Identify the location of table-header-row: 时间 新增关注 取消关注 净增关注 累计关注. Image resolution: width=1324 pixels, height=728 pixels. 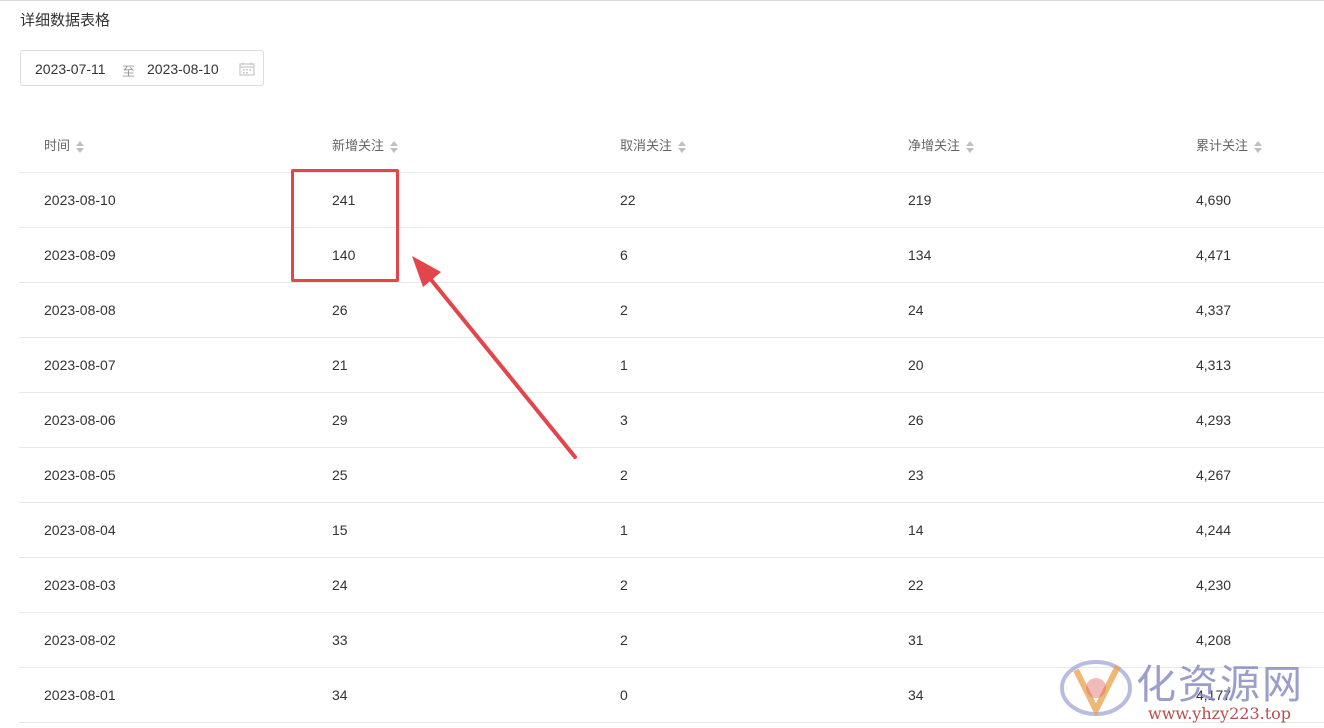
(671, 145).